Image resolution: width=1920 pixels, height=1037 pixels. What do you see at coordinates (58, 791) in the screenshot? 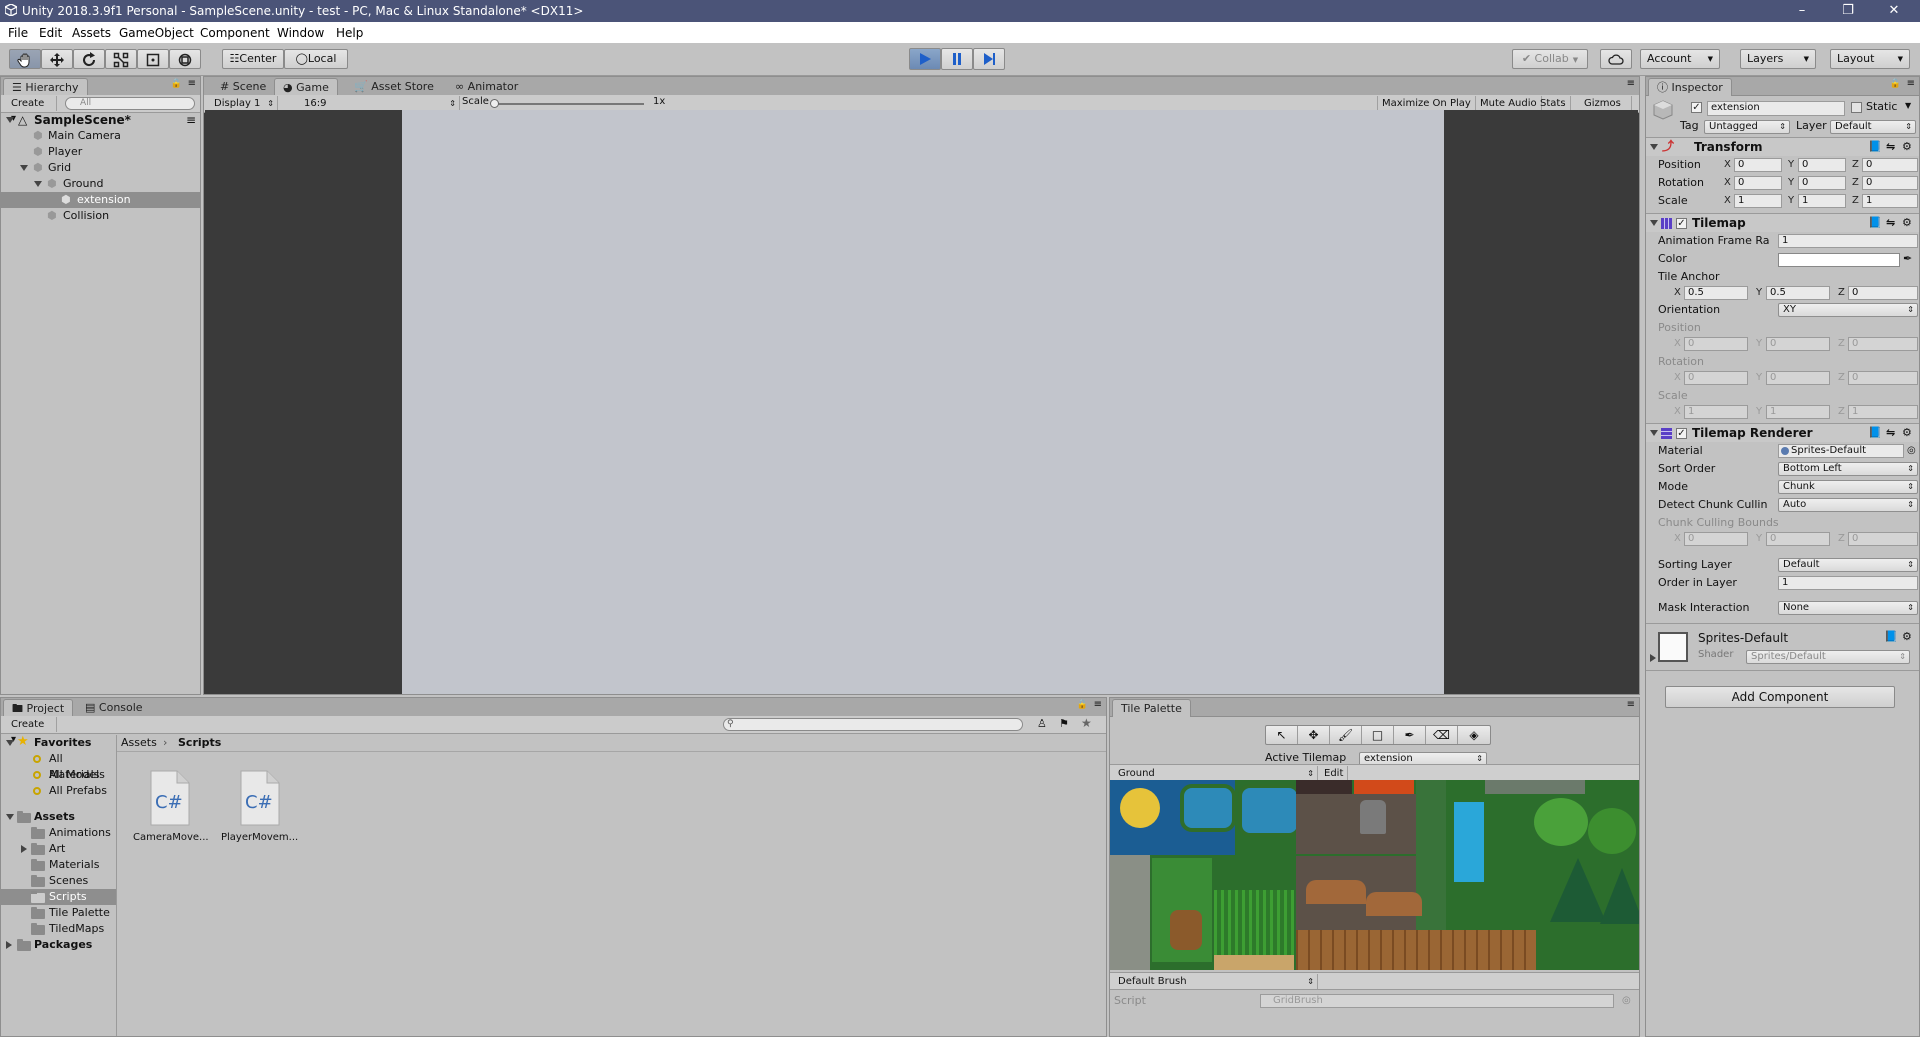
I see `favorite-item: All Prefabs` at bounding box center [58, 791].